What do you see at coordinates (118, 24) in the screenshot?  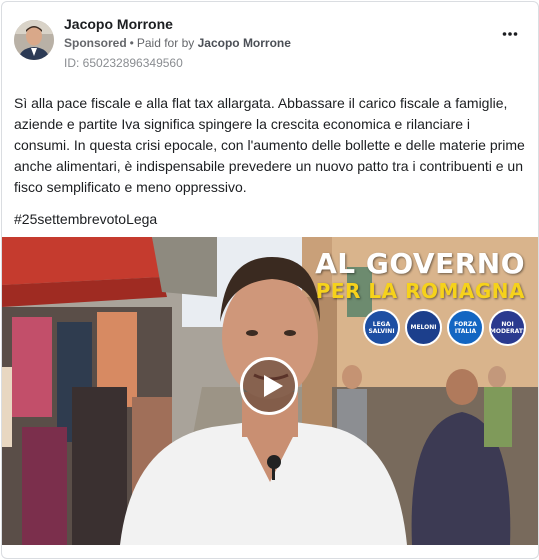 I see `author-name: Jacopo Morrone` at bounding box center [118, 24].